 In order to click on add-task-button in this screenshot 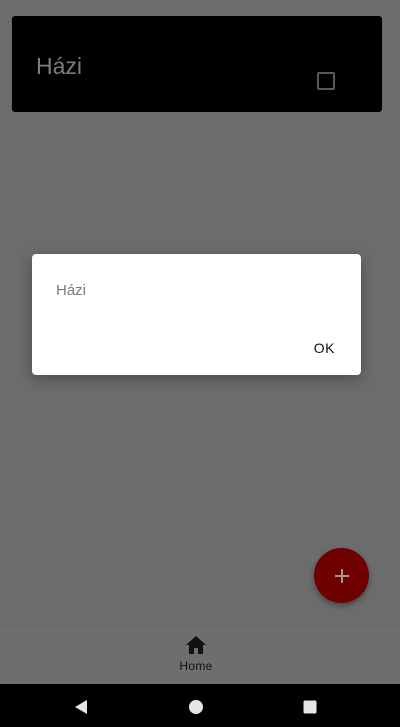, I will do `click(341, 575)`.